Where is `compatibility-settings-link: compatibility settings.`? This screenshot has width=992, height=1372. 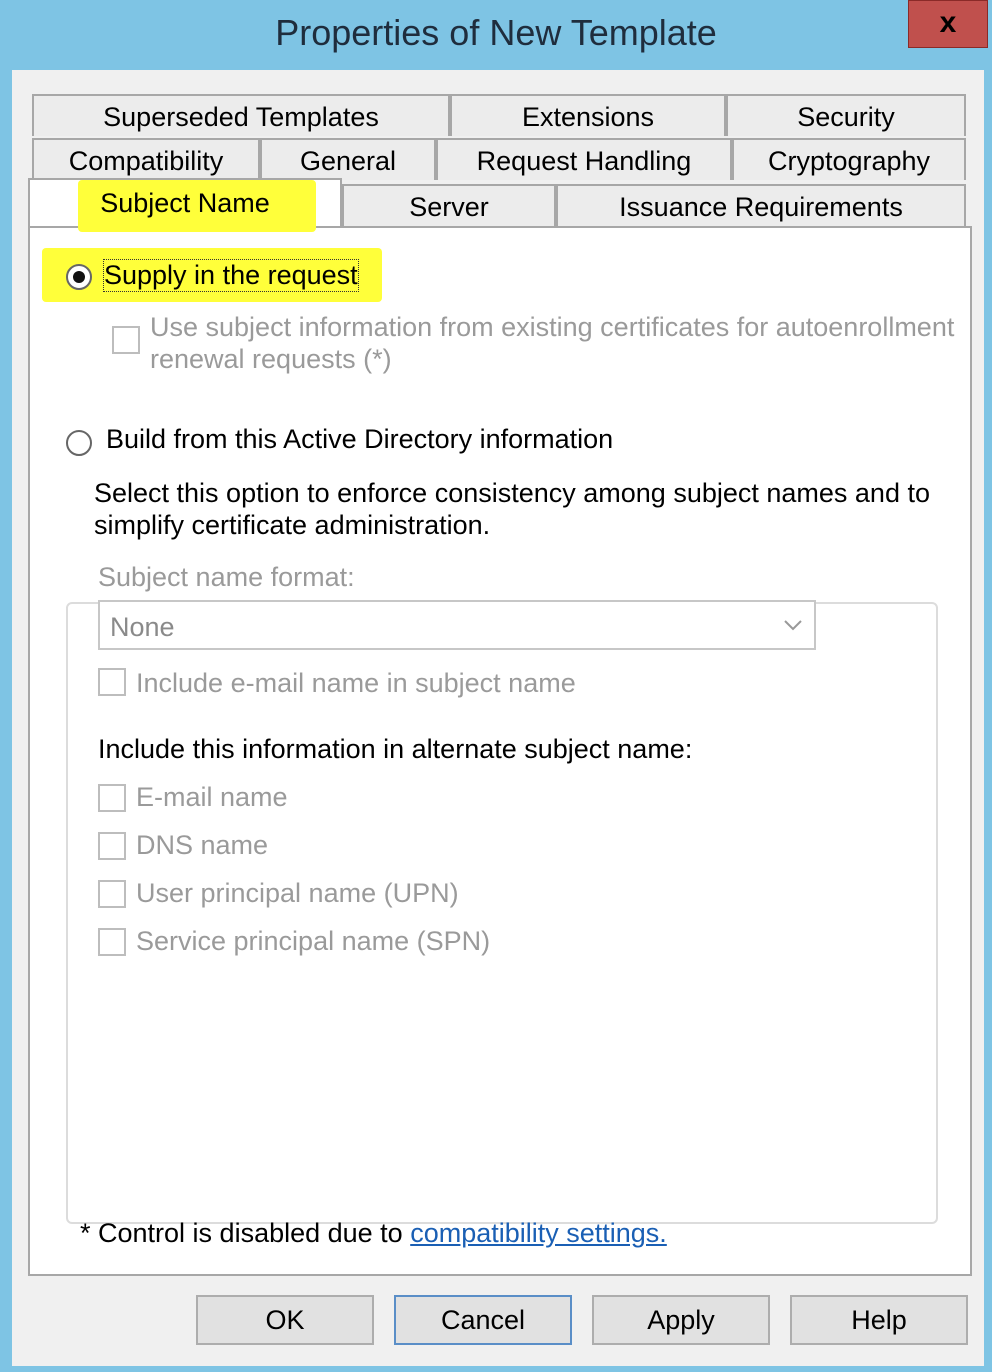 compatibility-settings-link: compatibility settings. is located at coordinates (538, 1233).